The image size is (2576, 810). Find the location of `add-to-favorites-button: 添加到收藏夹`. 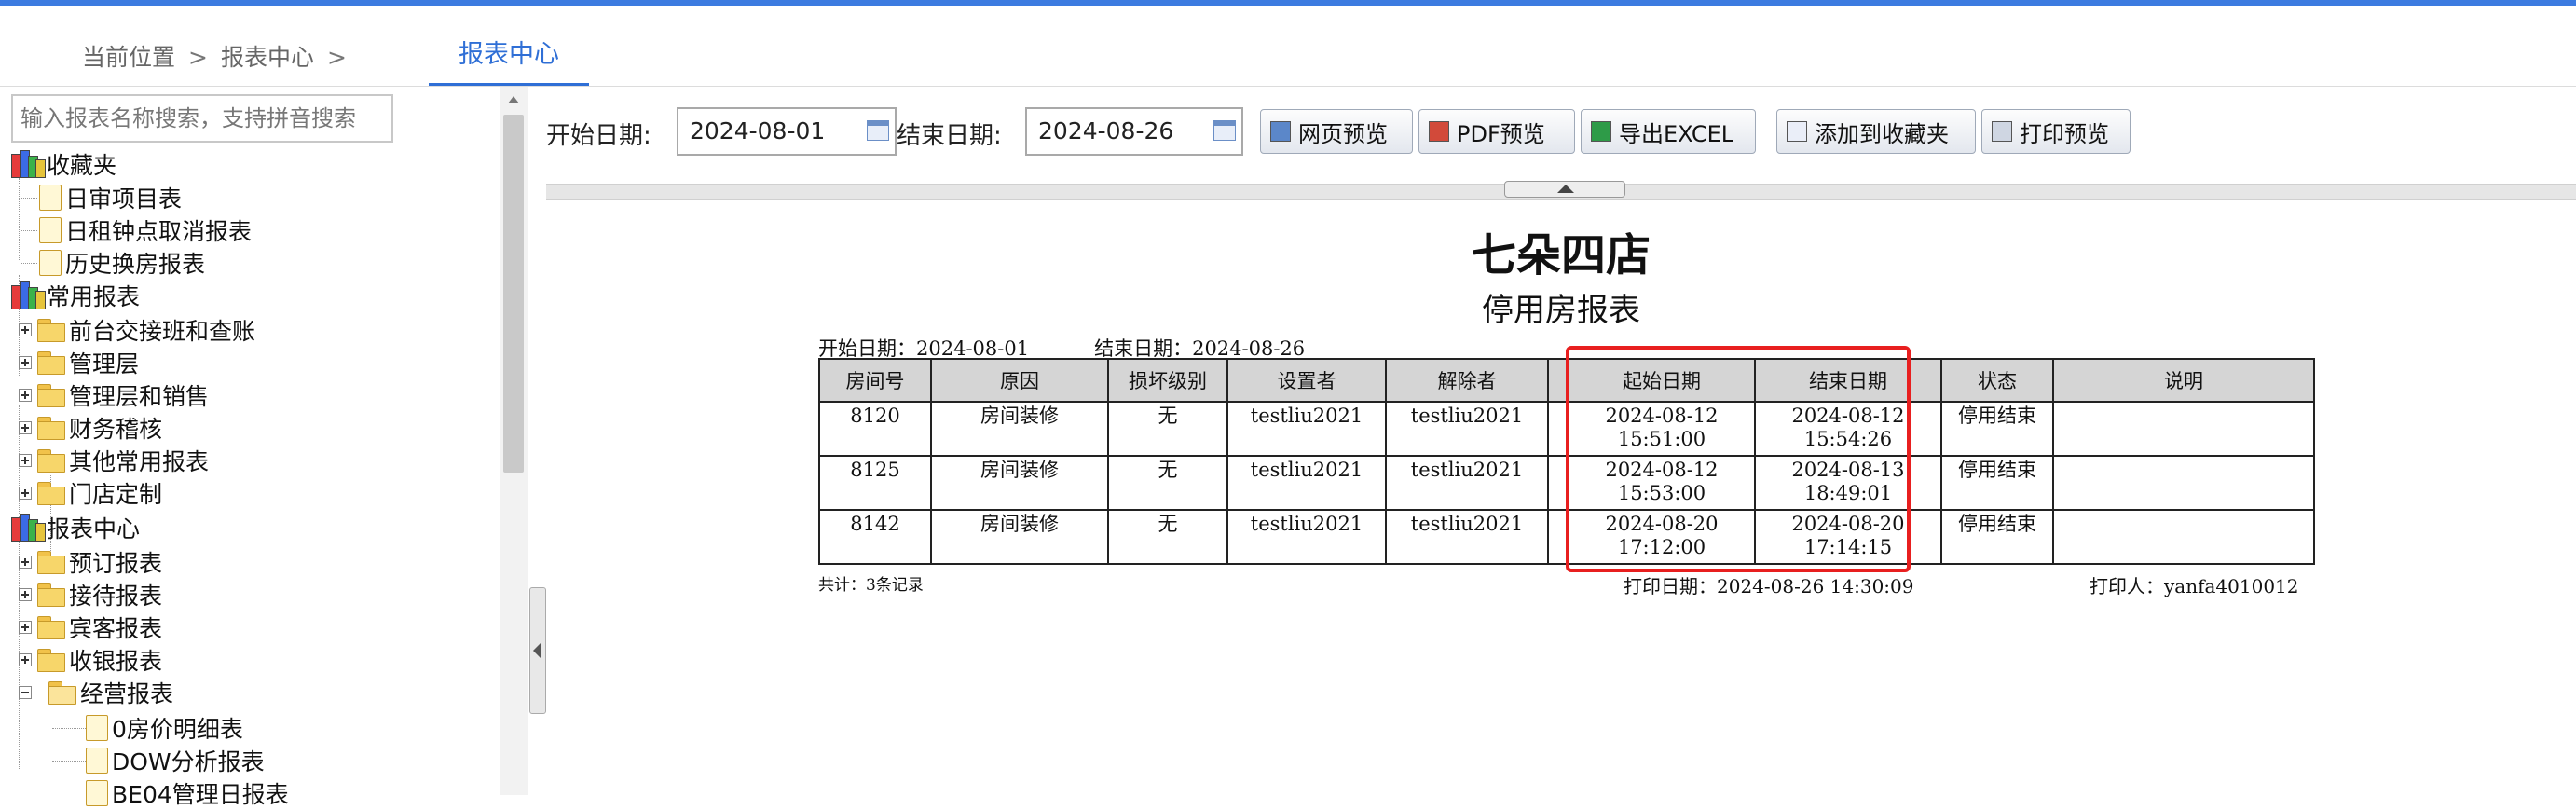

add-to-favorites-button: 添加到收藏夹 is located at coordinates (1876, 131).